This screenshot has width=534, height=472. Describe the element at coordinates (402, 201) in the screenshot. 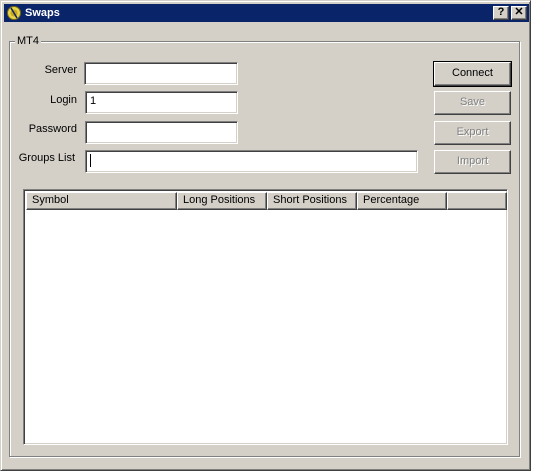

I see `column-header-percentage: Percentage` at that location.